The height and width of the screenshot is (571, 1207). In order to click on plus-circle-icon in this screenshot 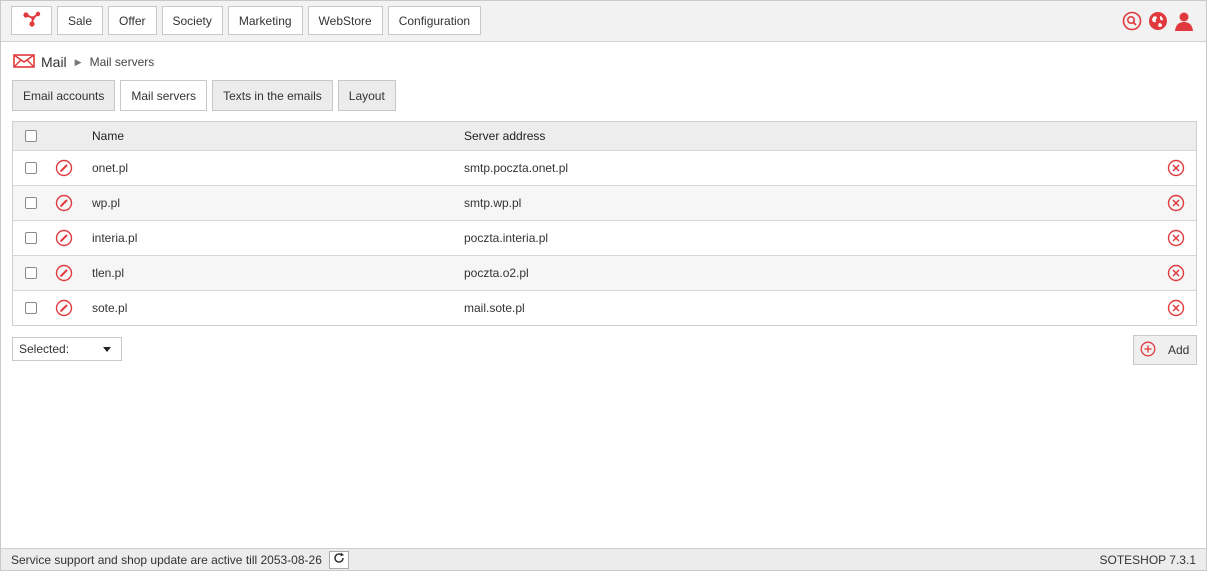, I will do `click(1148, 350)`.